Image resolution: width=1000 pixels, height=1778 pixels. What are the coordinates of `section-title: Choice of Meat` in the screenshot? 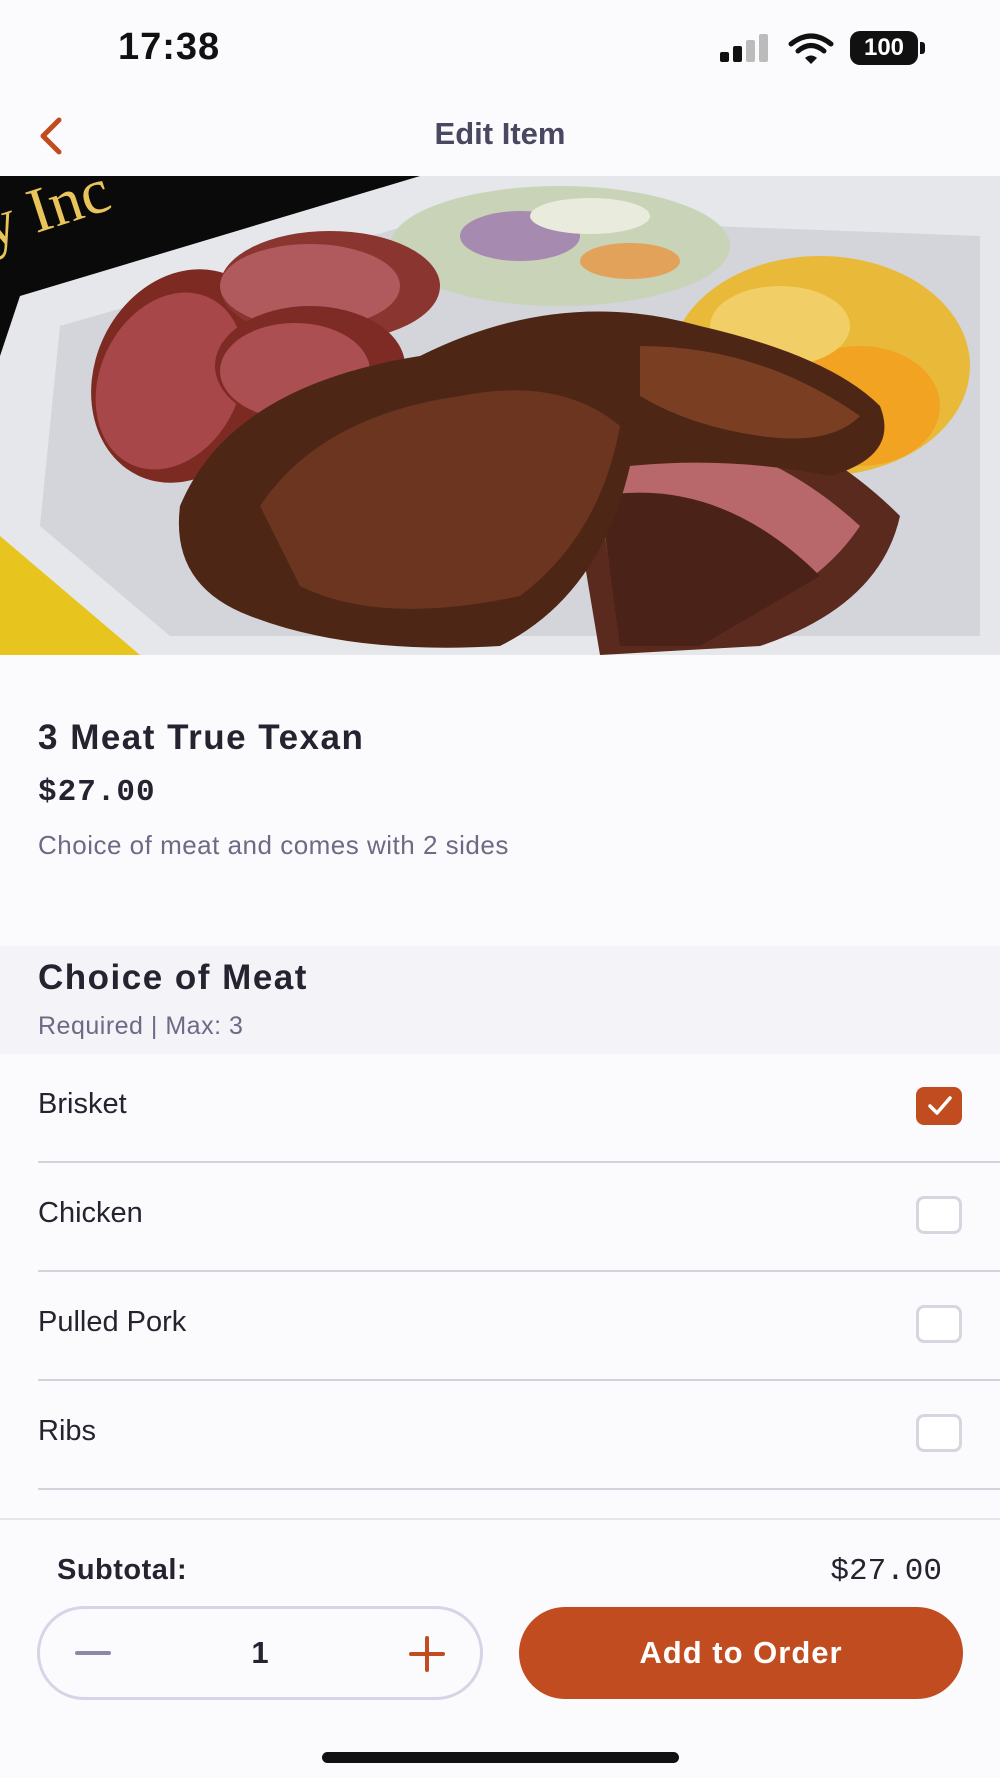 It's located at (173, 977).